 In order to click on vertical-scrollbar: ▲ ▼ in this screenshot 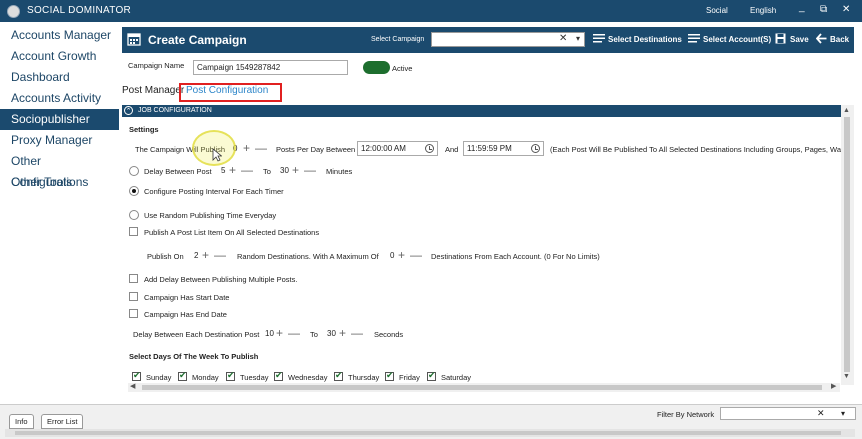, I will do `click(847, 245)`.